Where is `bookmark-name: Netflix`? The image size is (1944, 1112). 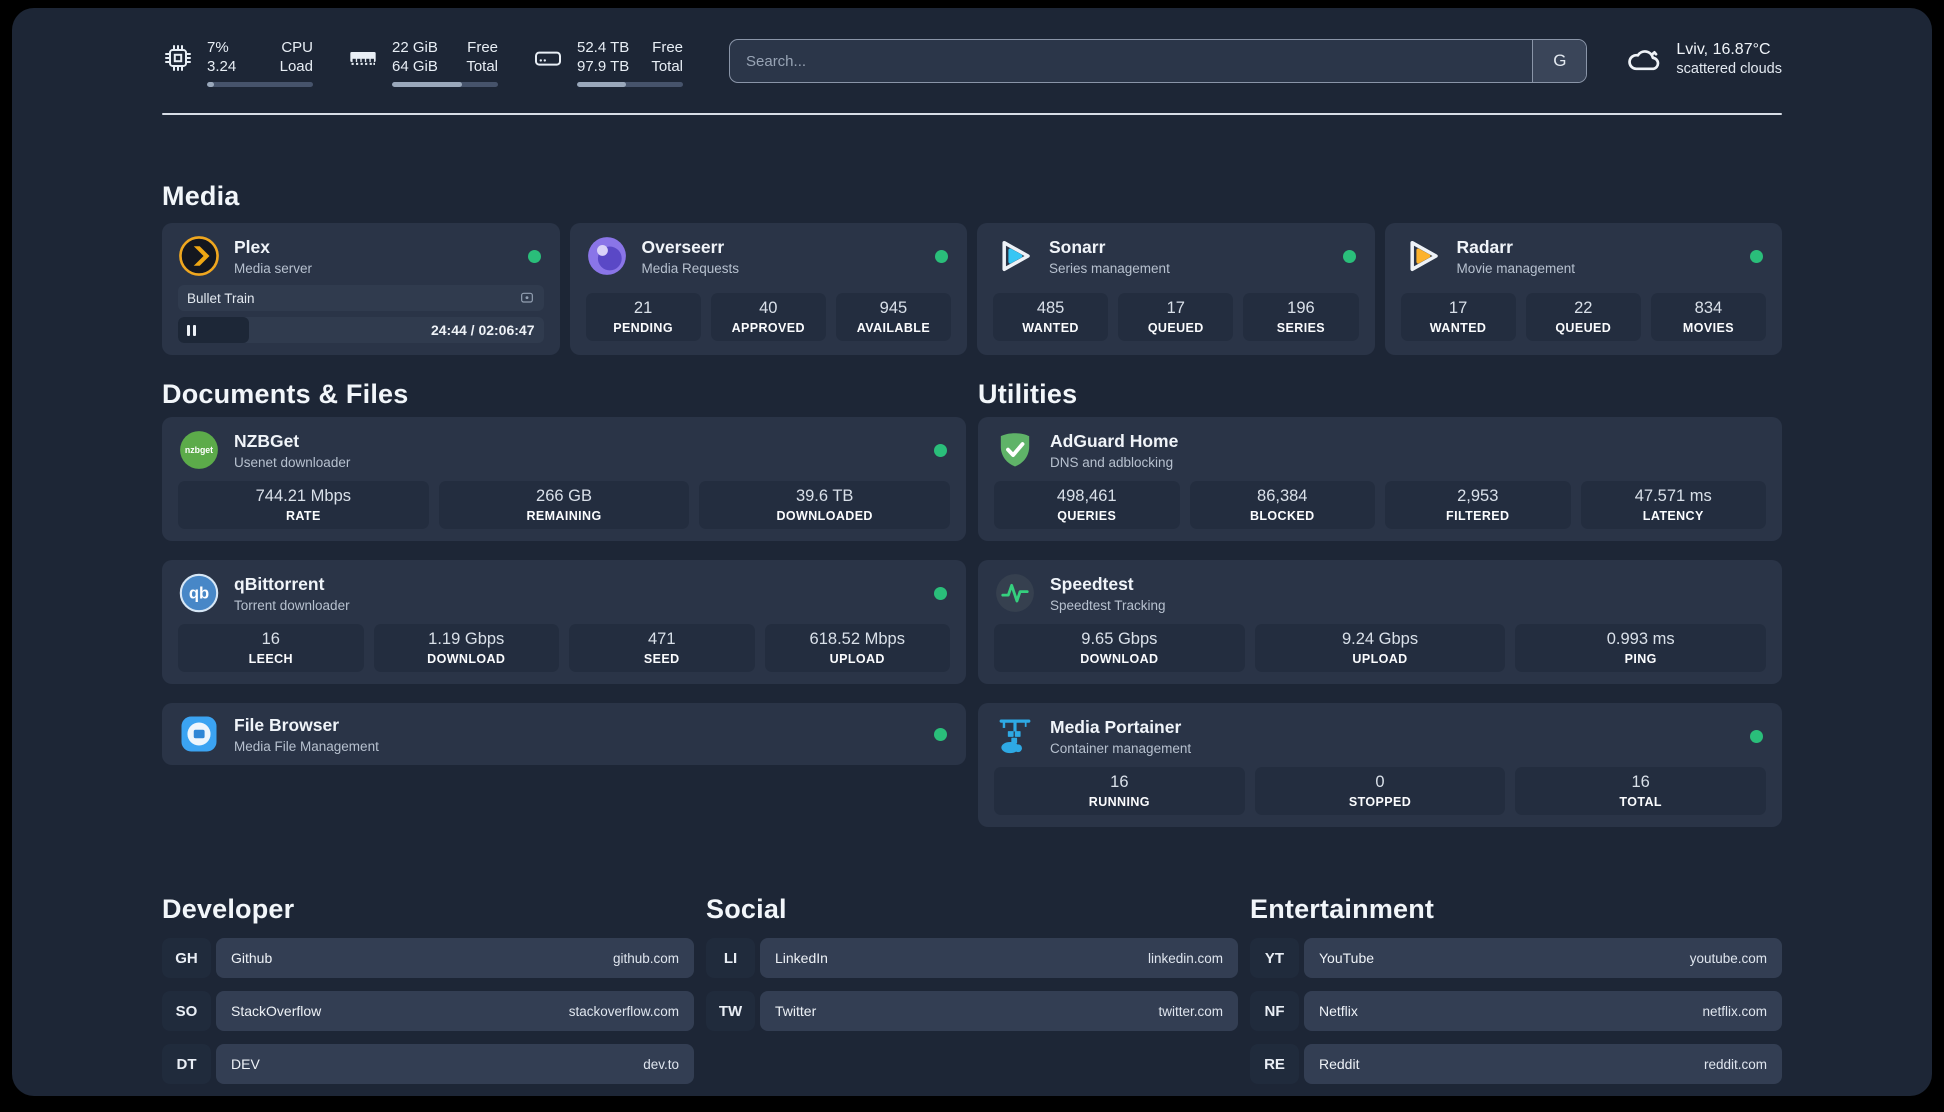 bookmark-name: Netflix is located at coordinates (1338, 1011).